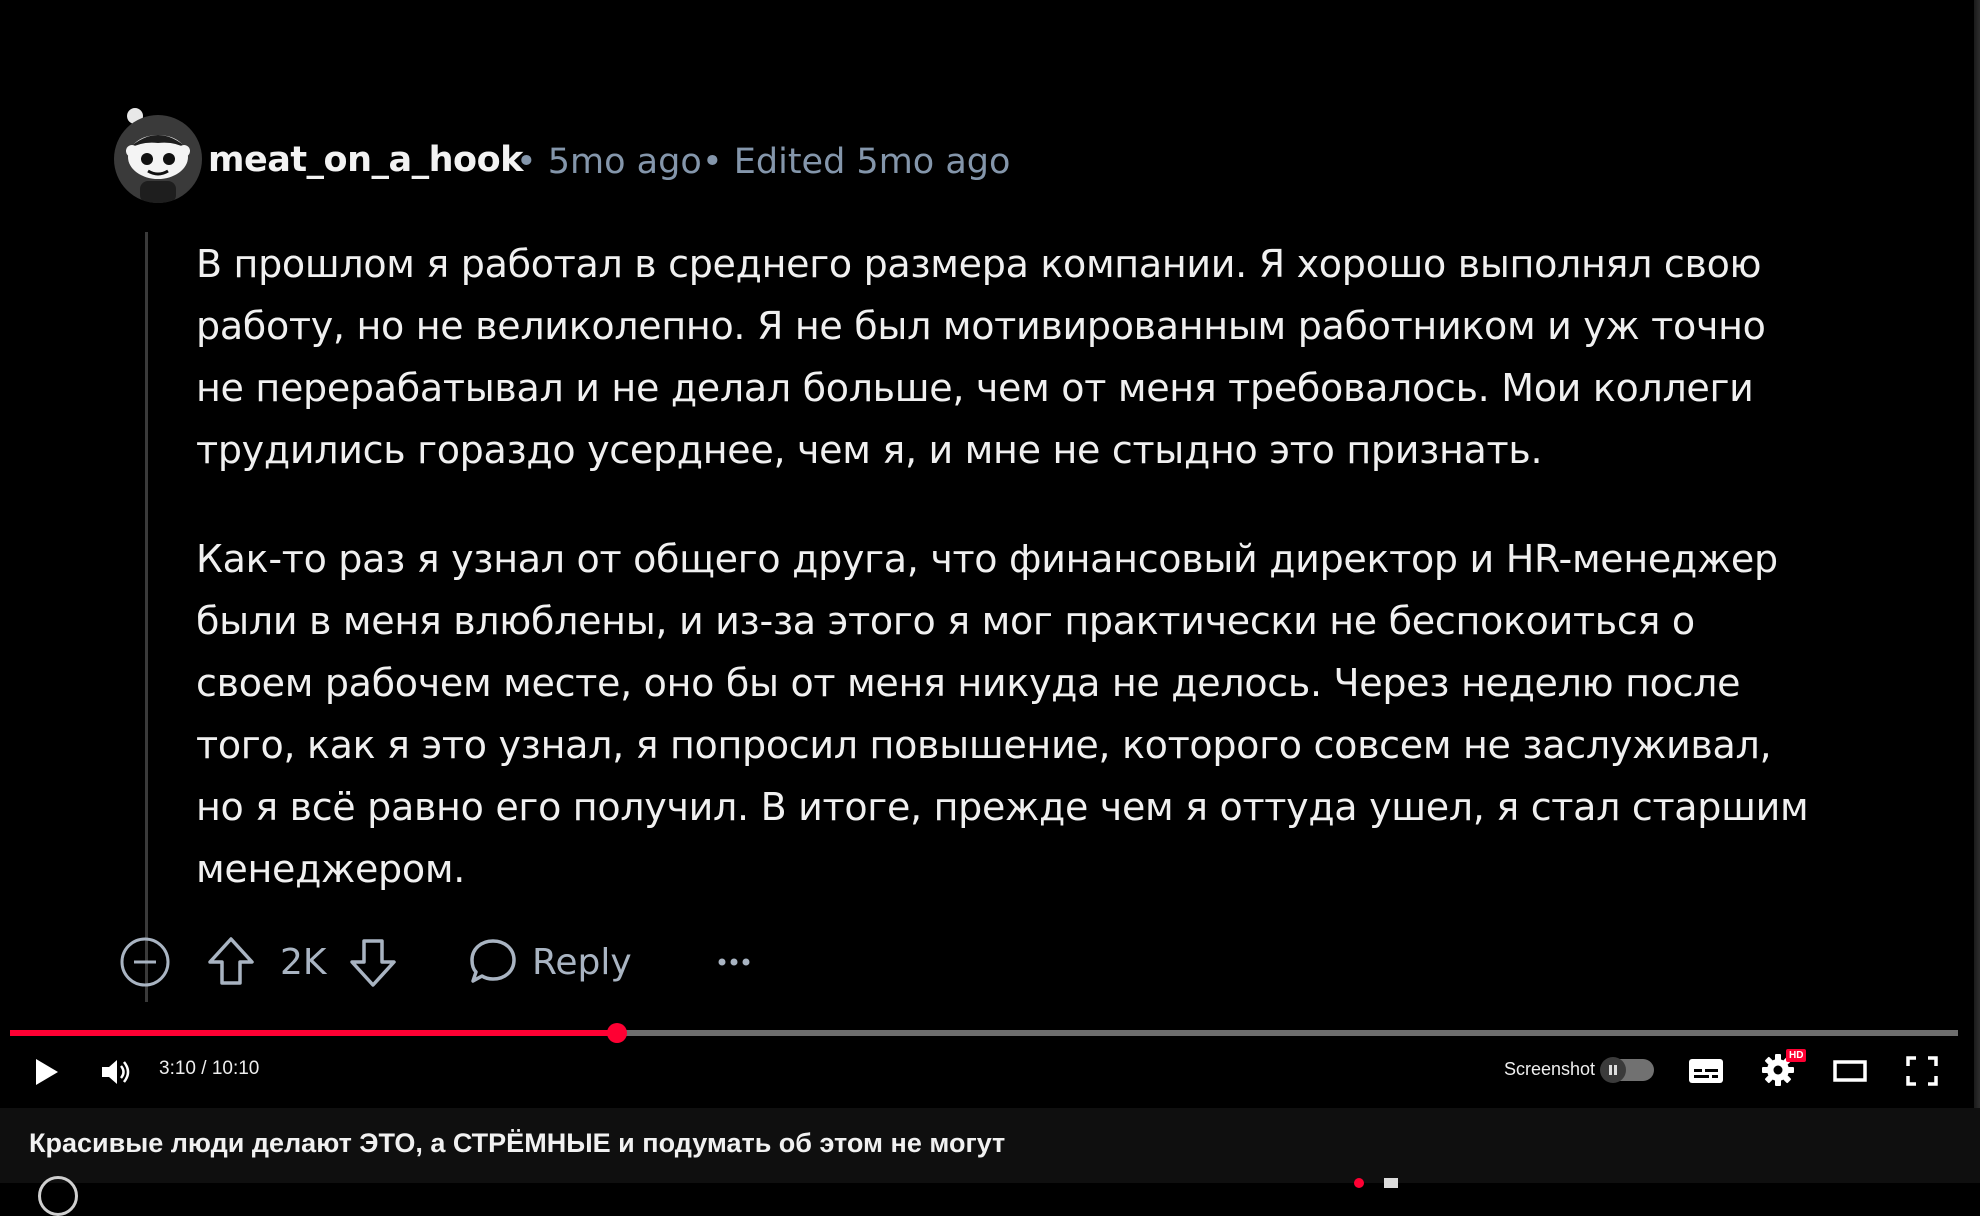 This screenshot has width=1980, height=1216. What do you see at coordinates (616, 1033) in the screenshot?
I see `progress-scrubber` at bounding box center [616, 1033].